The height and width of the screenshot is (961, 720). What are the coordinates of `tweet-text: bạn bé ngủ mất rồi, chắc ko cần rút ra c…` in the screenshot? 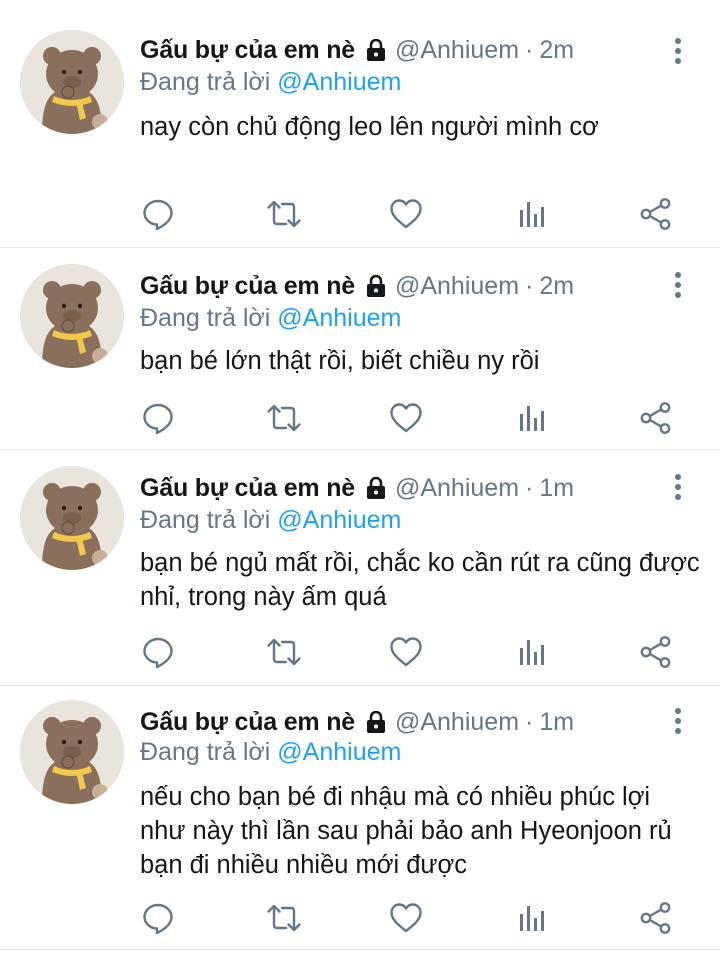 It's located at (420, 580).